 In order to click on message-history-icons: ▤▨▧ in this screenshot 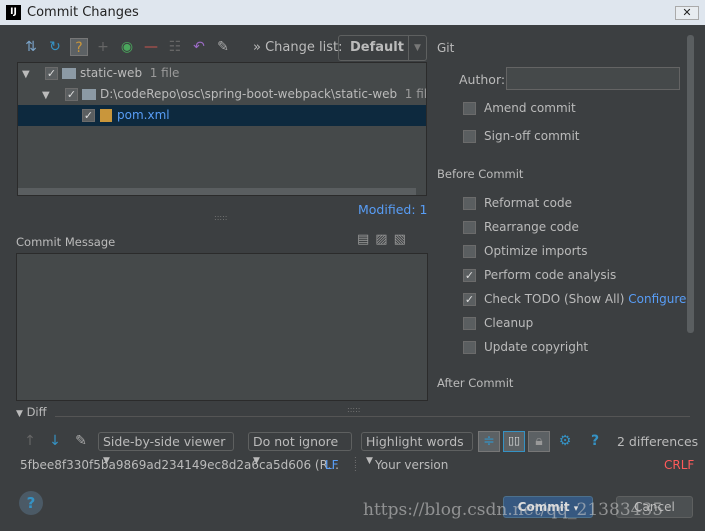, I will do `click(384, 239)`.